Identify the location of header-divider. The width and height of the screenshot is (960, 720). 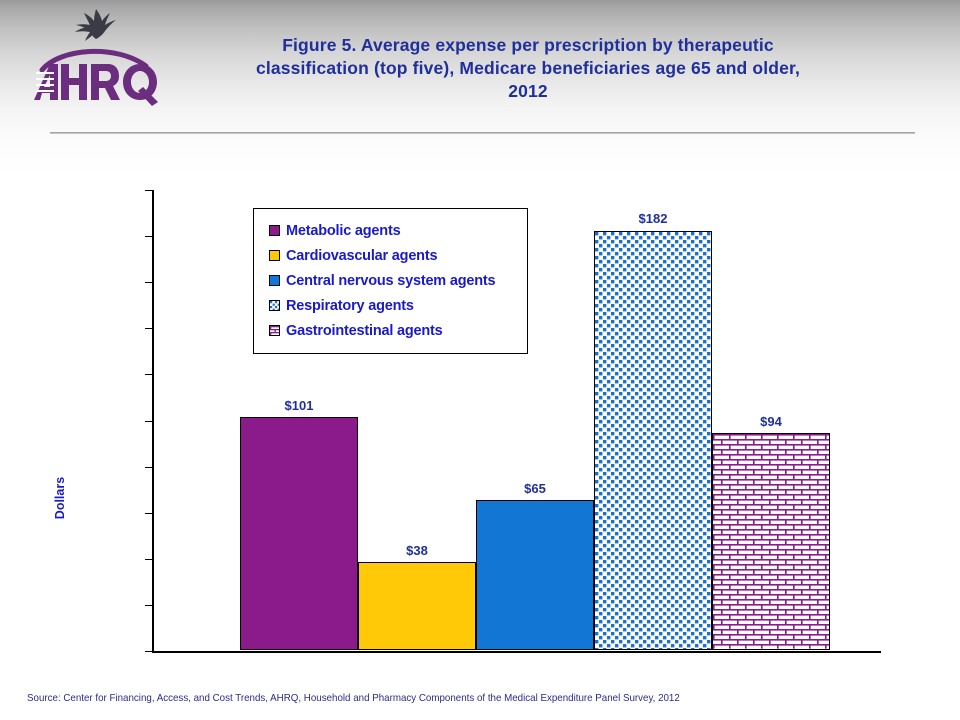
(482, 133).